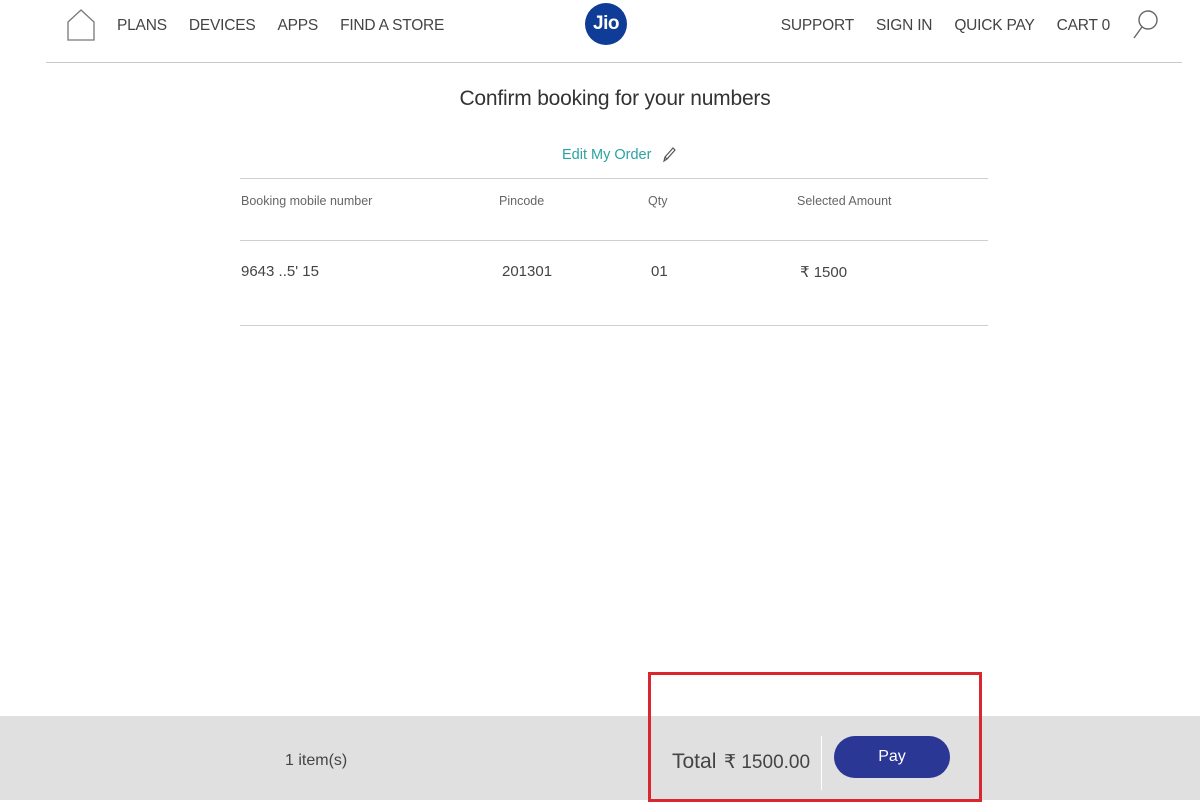 This screenshot has width=1200, height=802. What do you see at coordinates (222, 26) in the screenshot?
I see `nav-devices: DEVICES` at bounding box center [222, 26].